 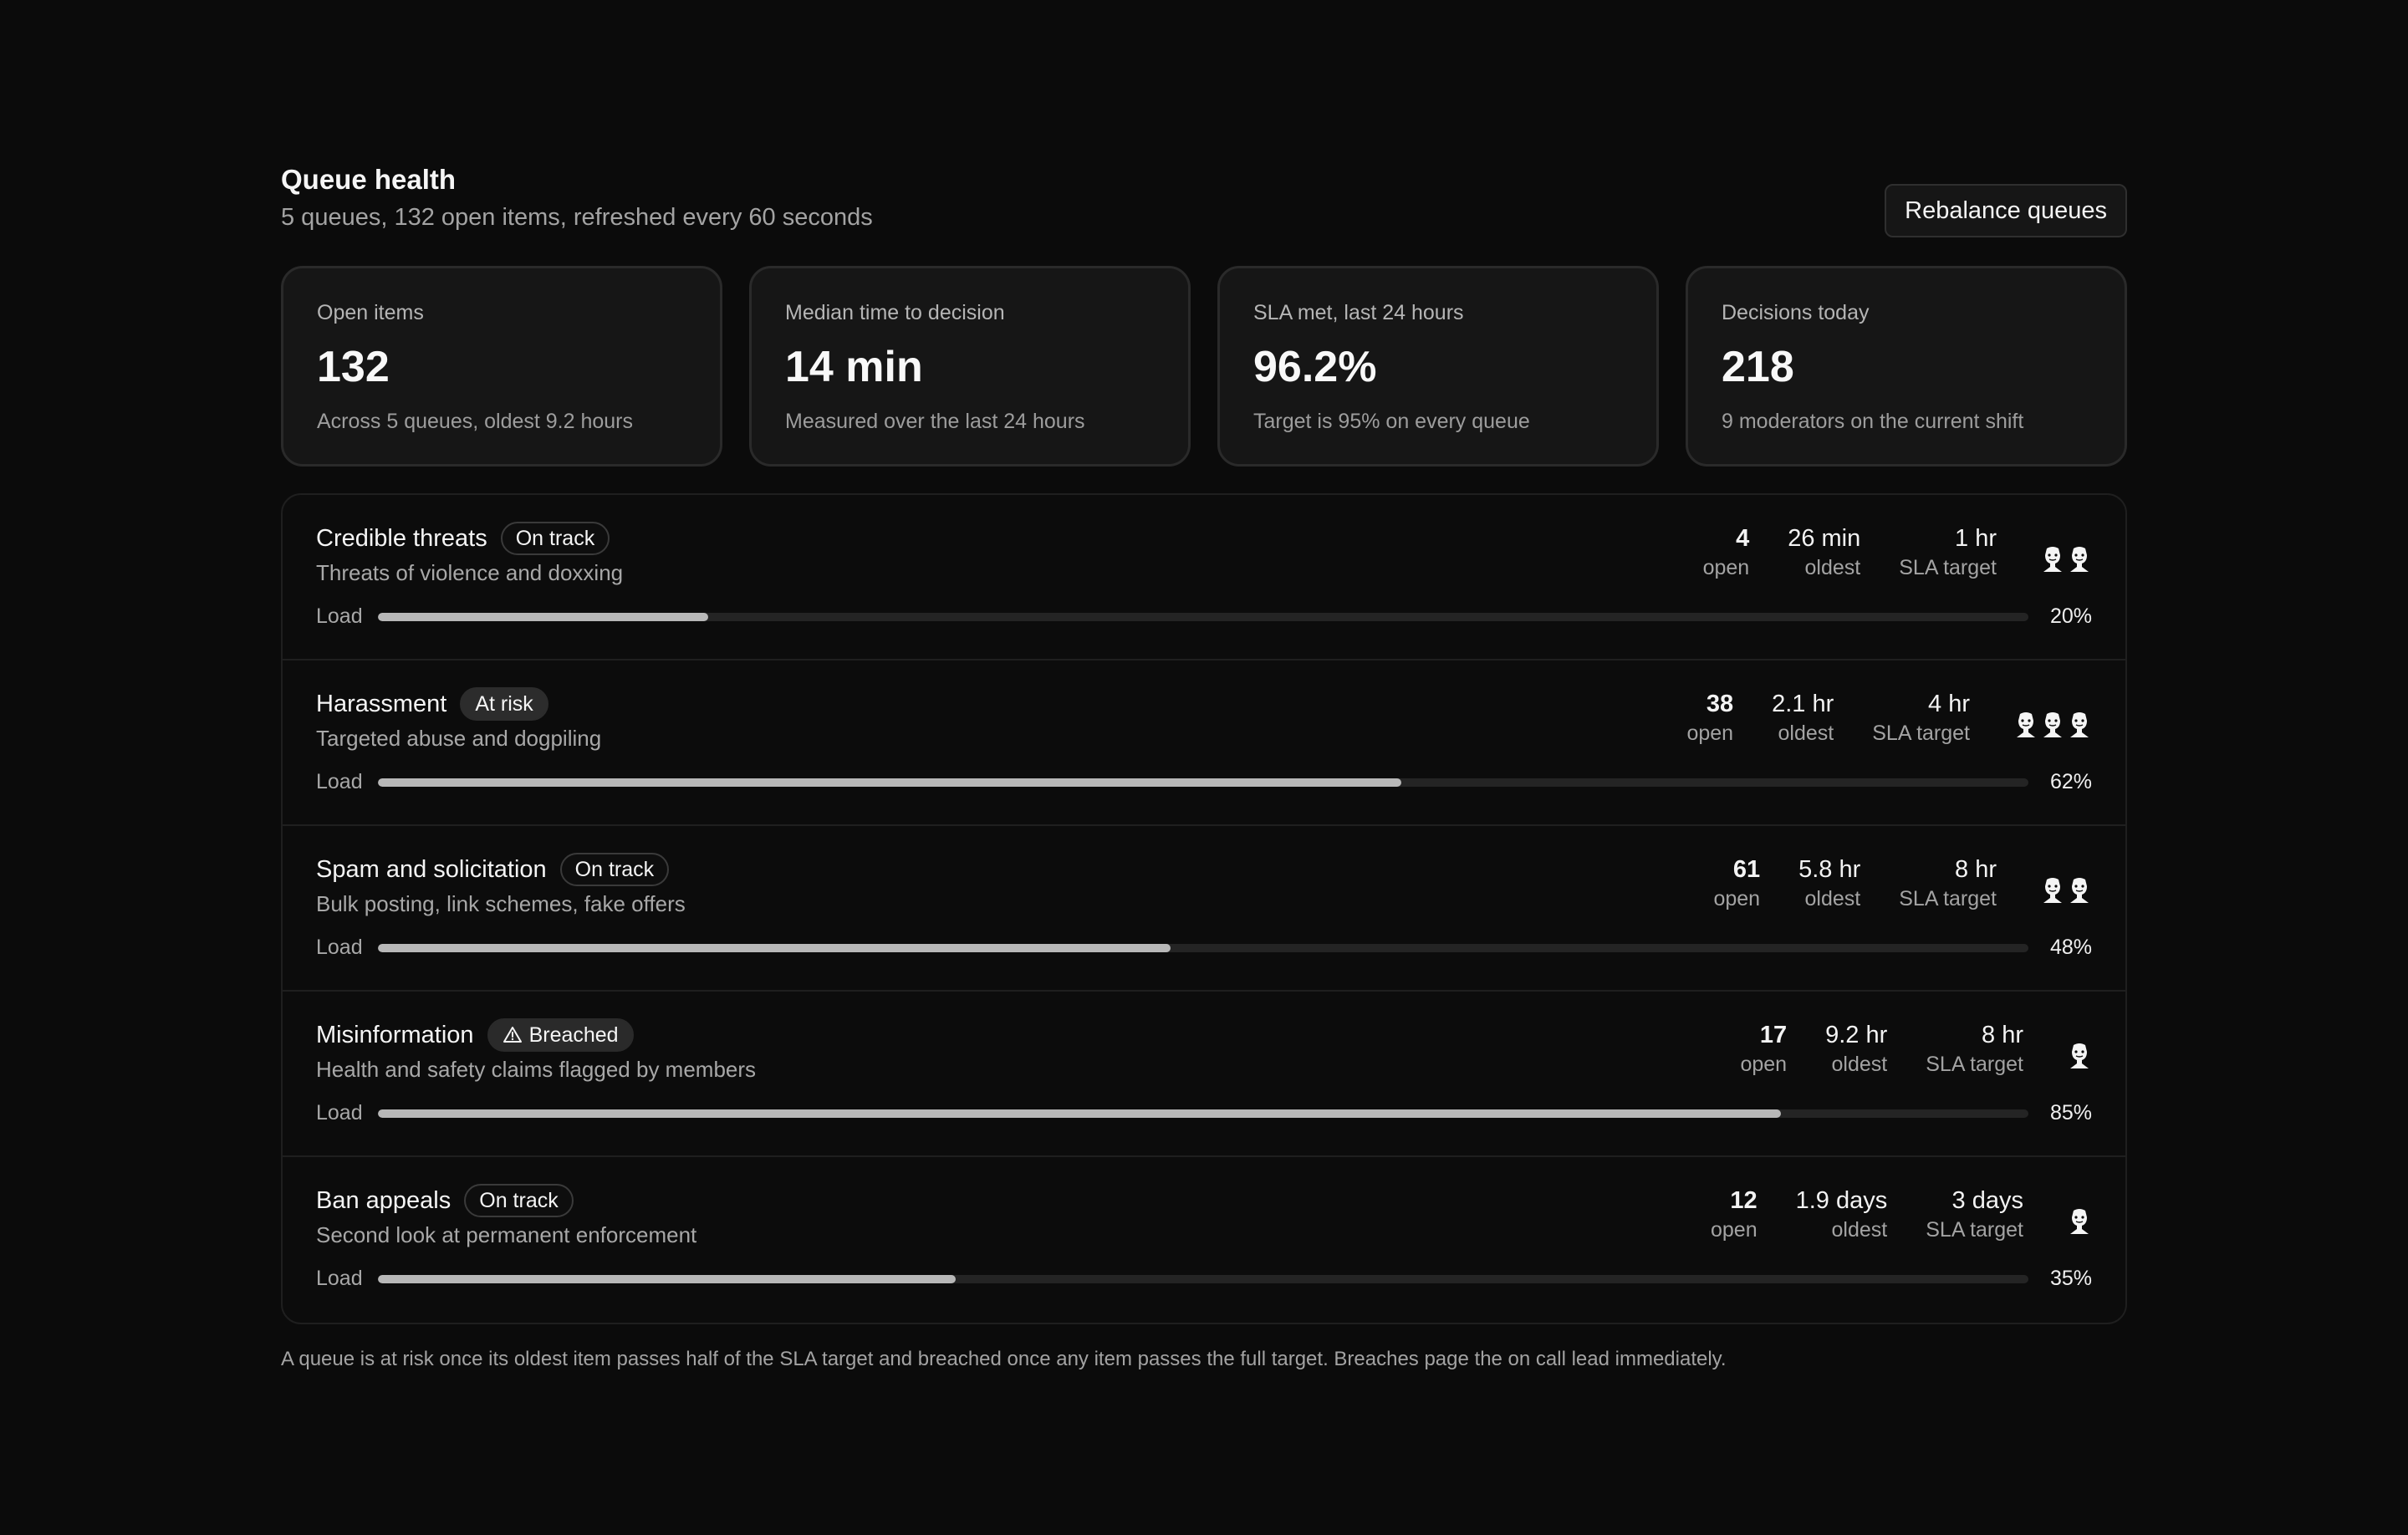 I want to click on load-percent: 20%, so click(x=2070, y=616).